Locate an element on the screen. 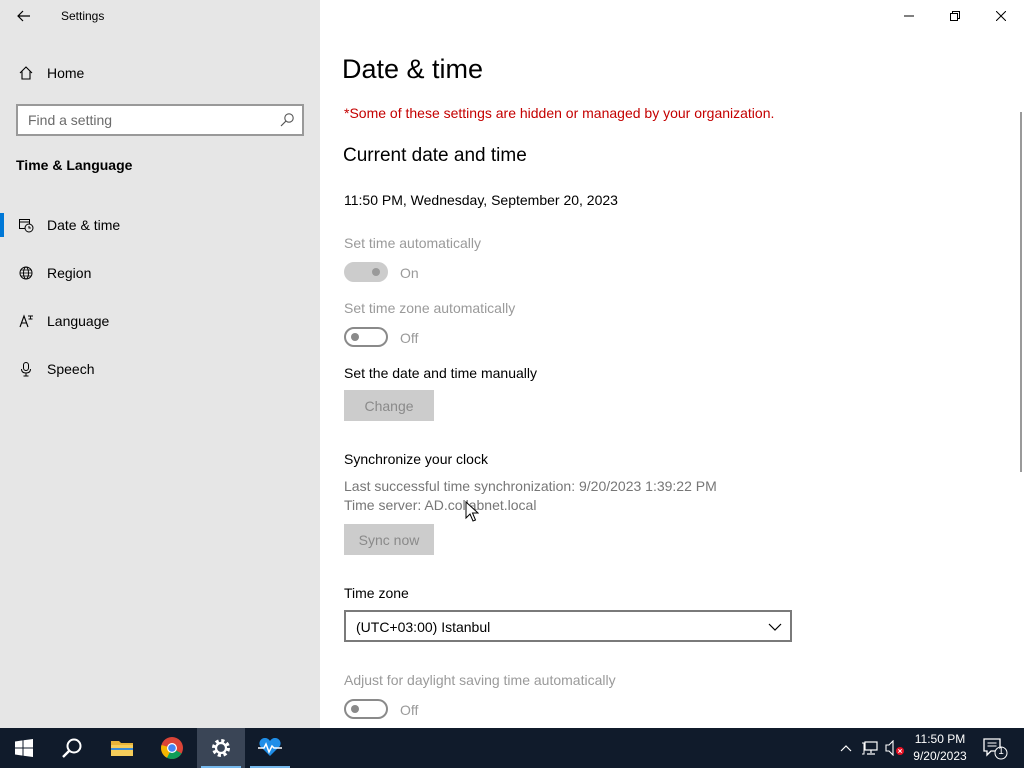 This screenshot has height=768, width=1024. clock-time: 11:50 PM is located at coordinates (940, 739).